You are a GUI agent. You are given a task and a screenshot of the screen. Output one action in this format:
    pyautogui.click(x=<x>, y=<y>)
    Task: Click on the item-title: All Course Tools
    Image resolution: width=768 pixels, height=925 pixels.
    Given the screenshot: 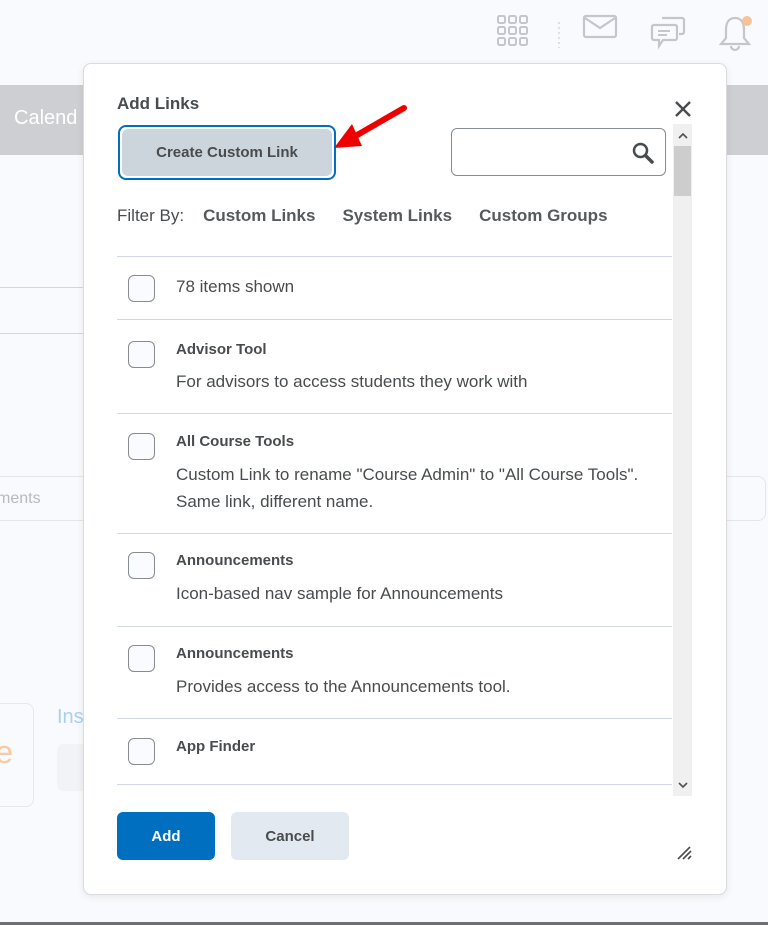 What is the action you would take?
    pyautogui.click(x=235, y=441)
    